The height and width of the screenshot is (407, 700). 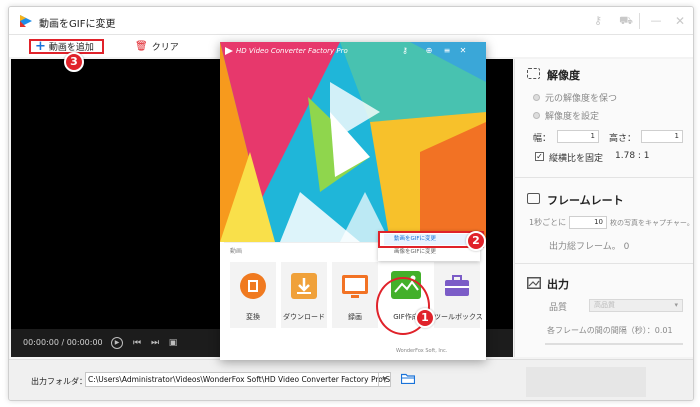 What do you see at coordinates (292, 51) in the screenshot?
I see `overlay-title: HD Video Converter Factory Pro` at bounding box center [292, 51].